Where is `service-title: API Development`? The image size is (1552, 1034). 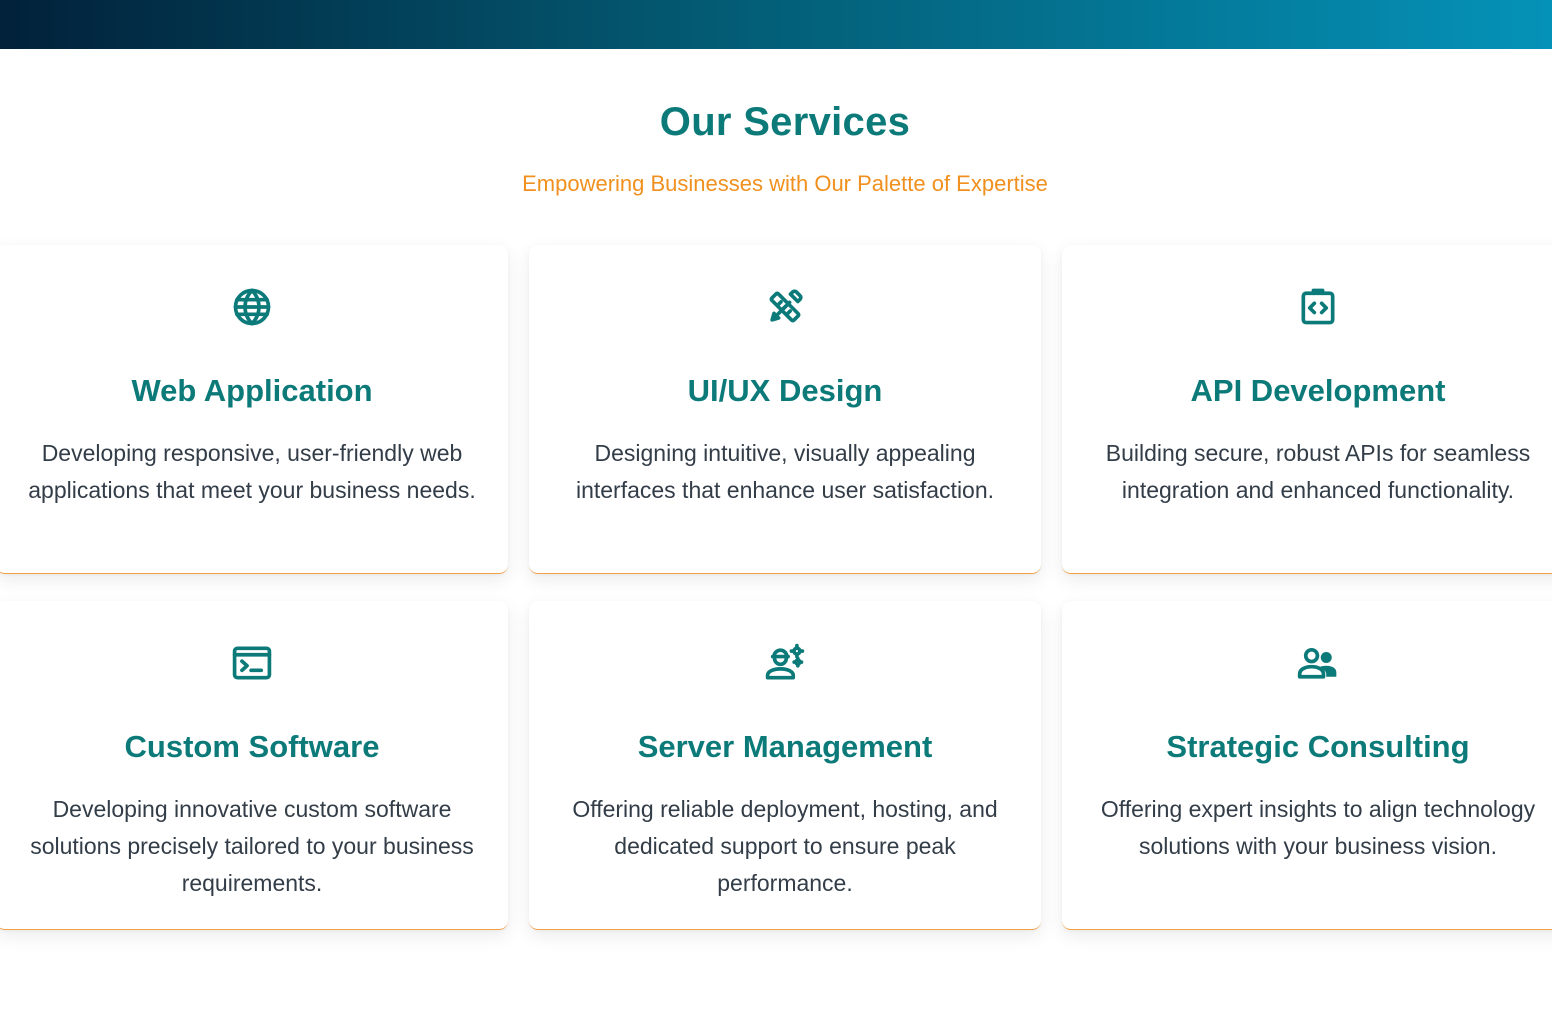 service-title: API Development is located at coordinates (1318, 390).